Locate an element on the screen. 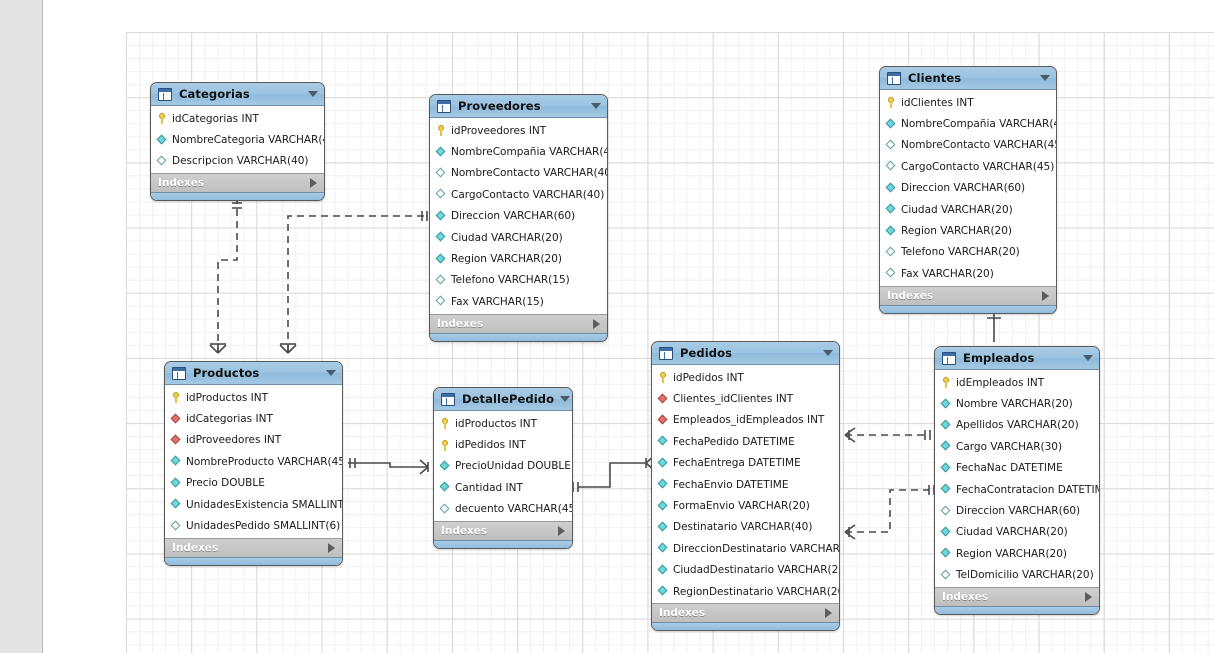 The image size is (1214, 653). indexes-section-productos: Indexes is located at coordinates (253, 547).